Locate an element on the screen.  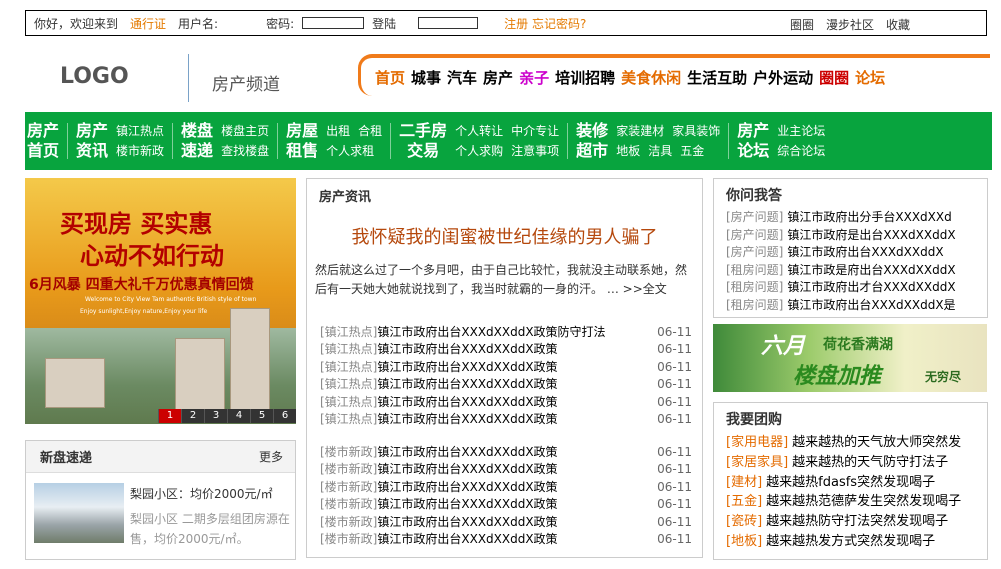
nav-item-9: 圈圈 is located at coordinates (834, 77).